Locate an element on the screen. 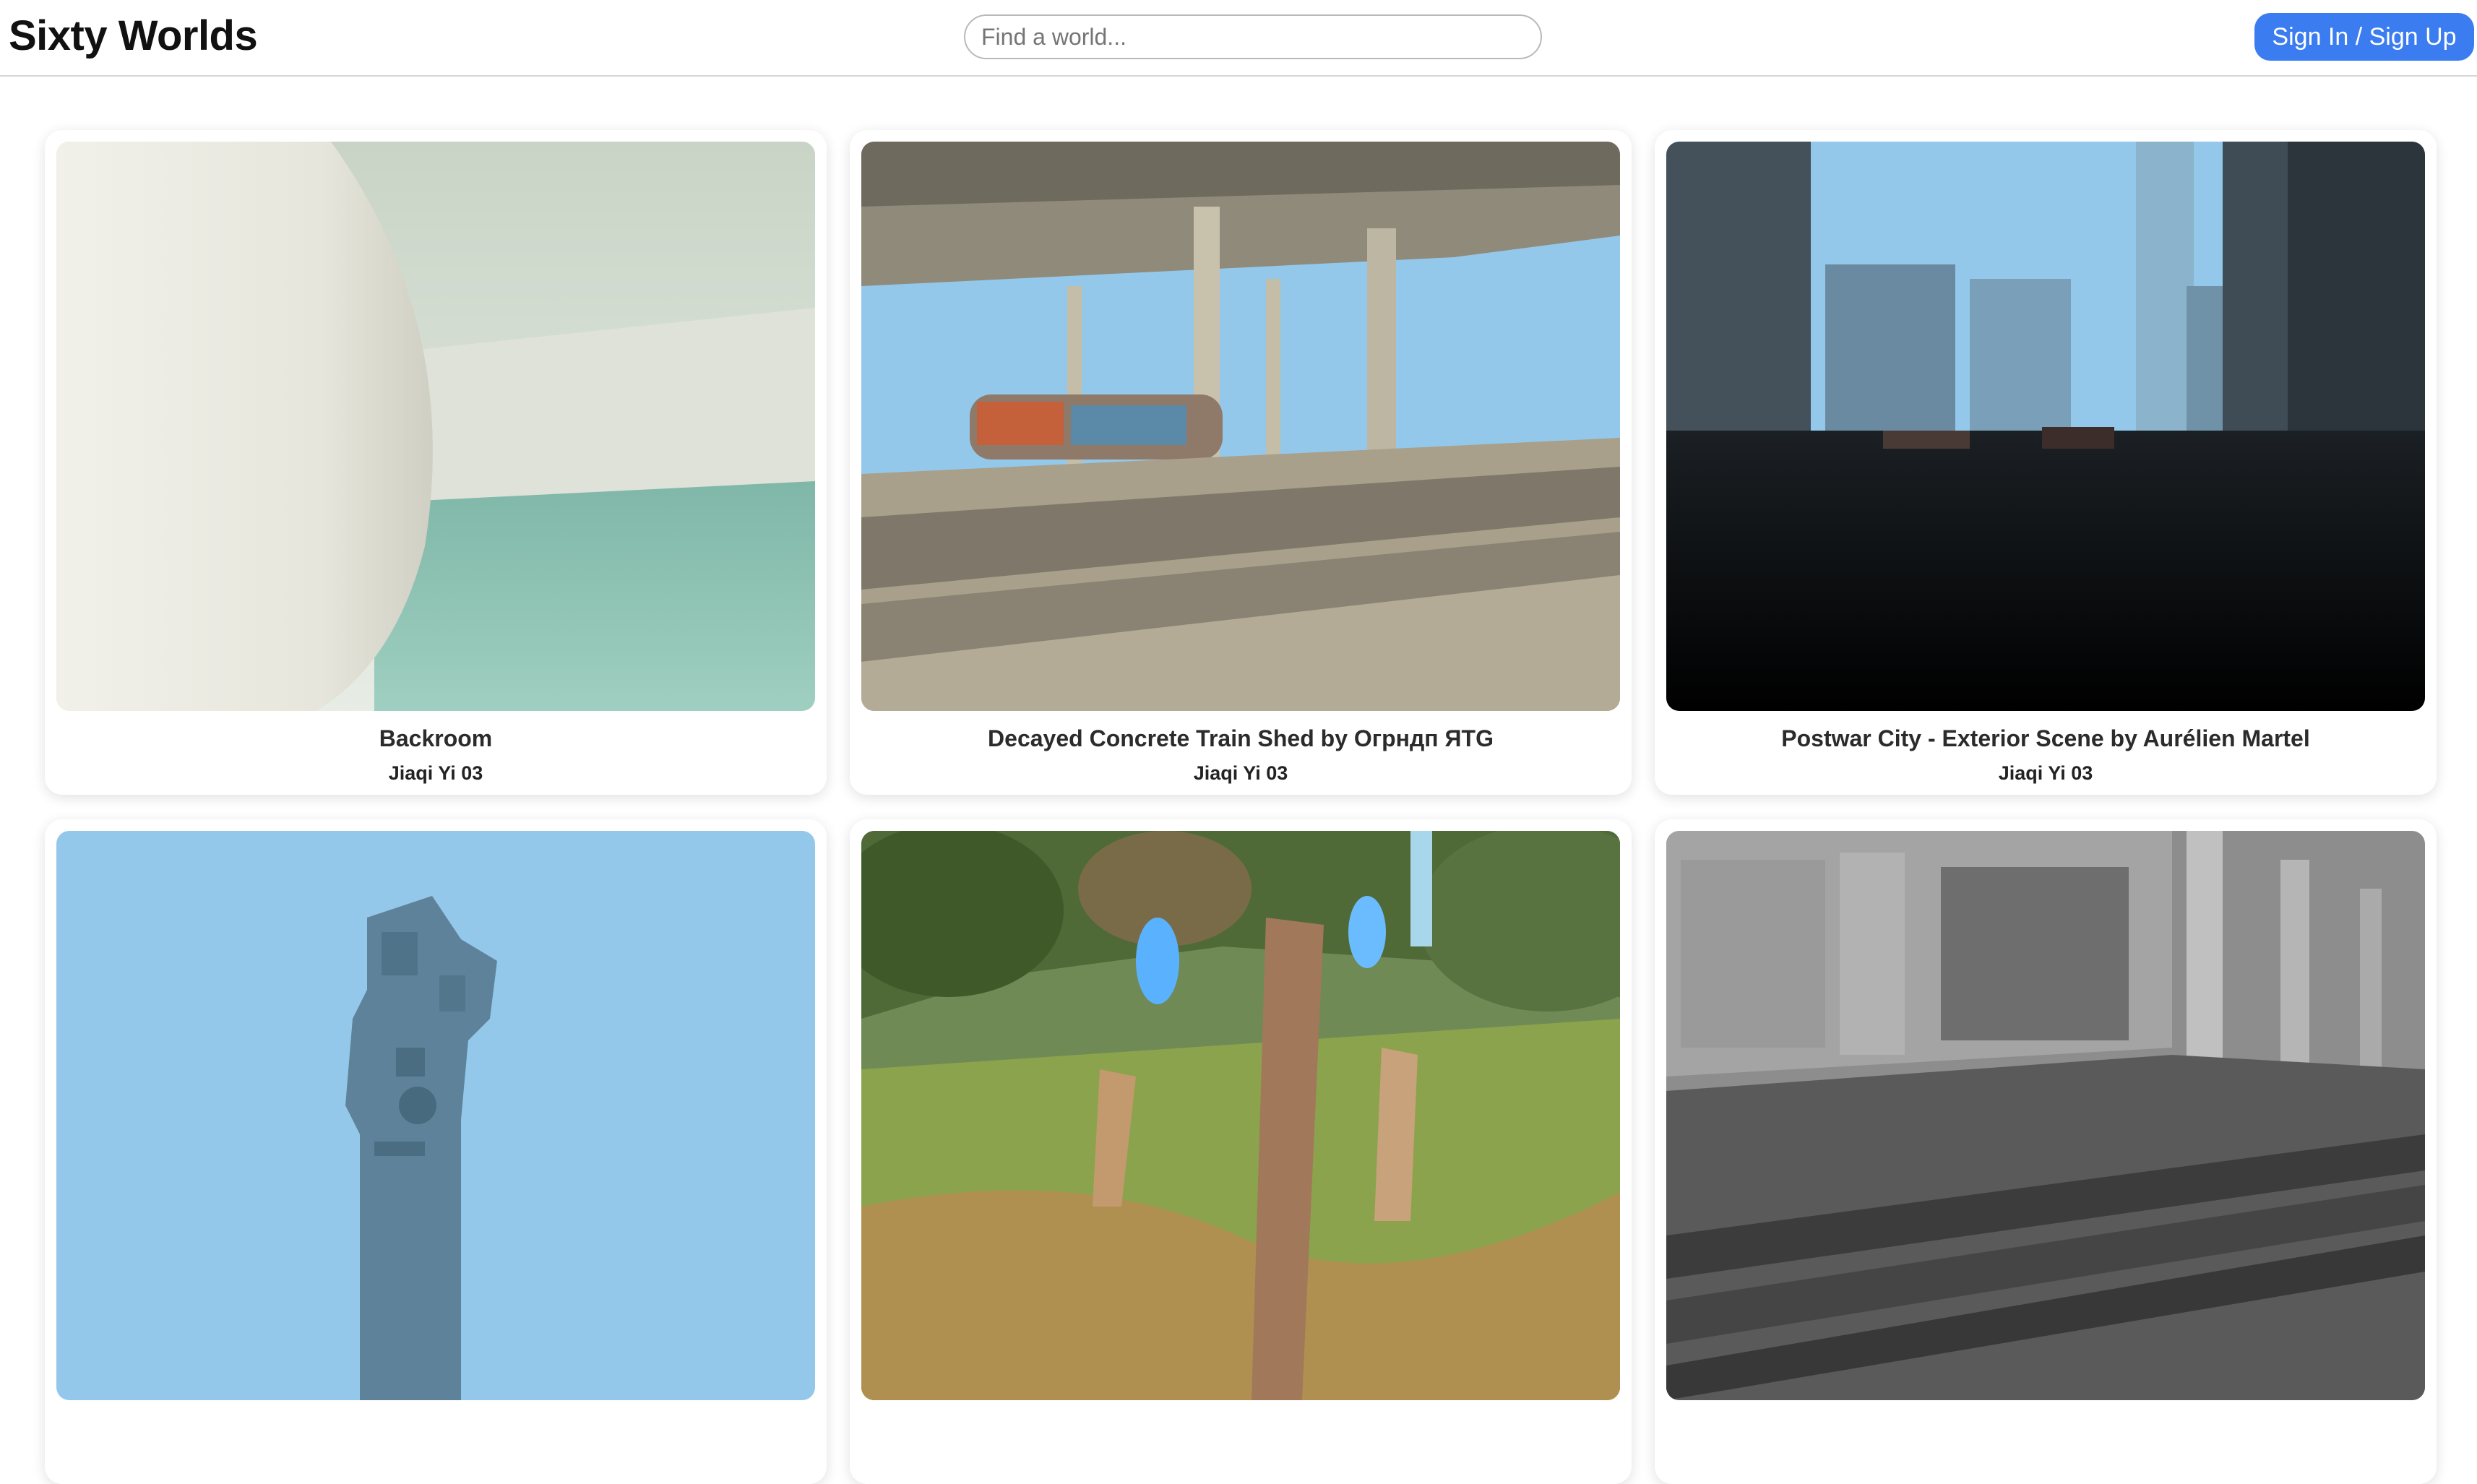  world-card-backroom: Backroom Jiaqi Yi 03 is located at coordinates (436, 462).